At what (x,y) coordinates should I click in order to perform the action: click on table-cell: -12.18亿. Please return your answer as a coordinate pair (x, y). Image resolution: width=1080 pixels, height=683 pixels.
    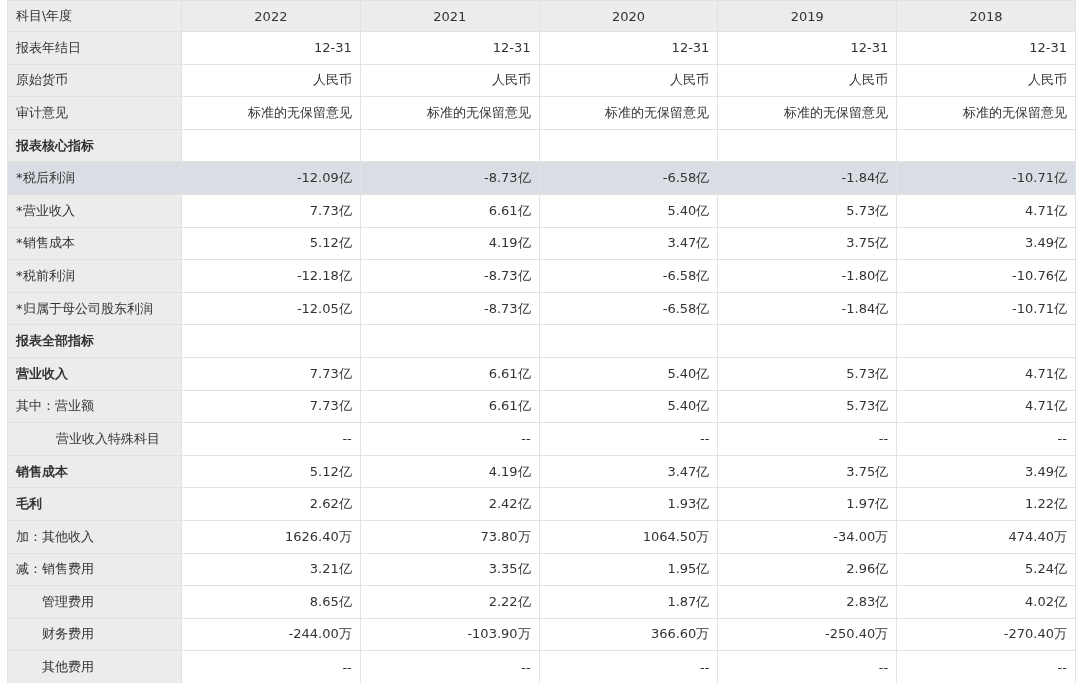
    Looking at the image, I should click on (271, 276).